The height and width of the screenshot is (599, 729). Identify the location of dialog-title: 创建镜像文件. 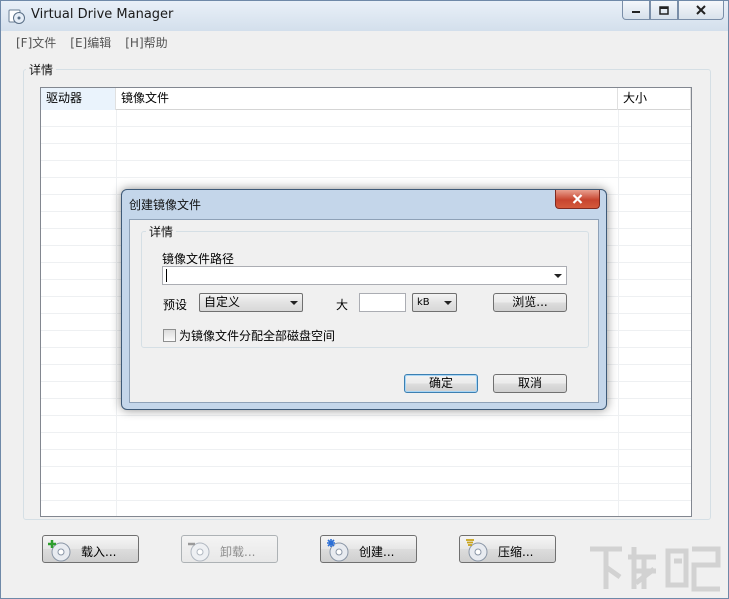
(165, 205).